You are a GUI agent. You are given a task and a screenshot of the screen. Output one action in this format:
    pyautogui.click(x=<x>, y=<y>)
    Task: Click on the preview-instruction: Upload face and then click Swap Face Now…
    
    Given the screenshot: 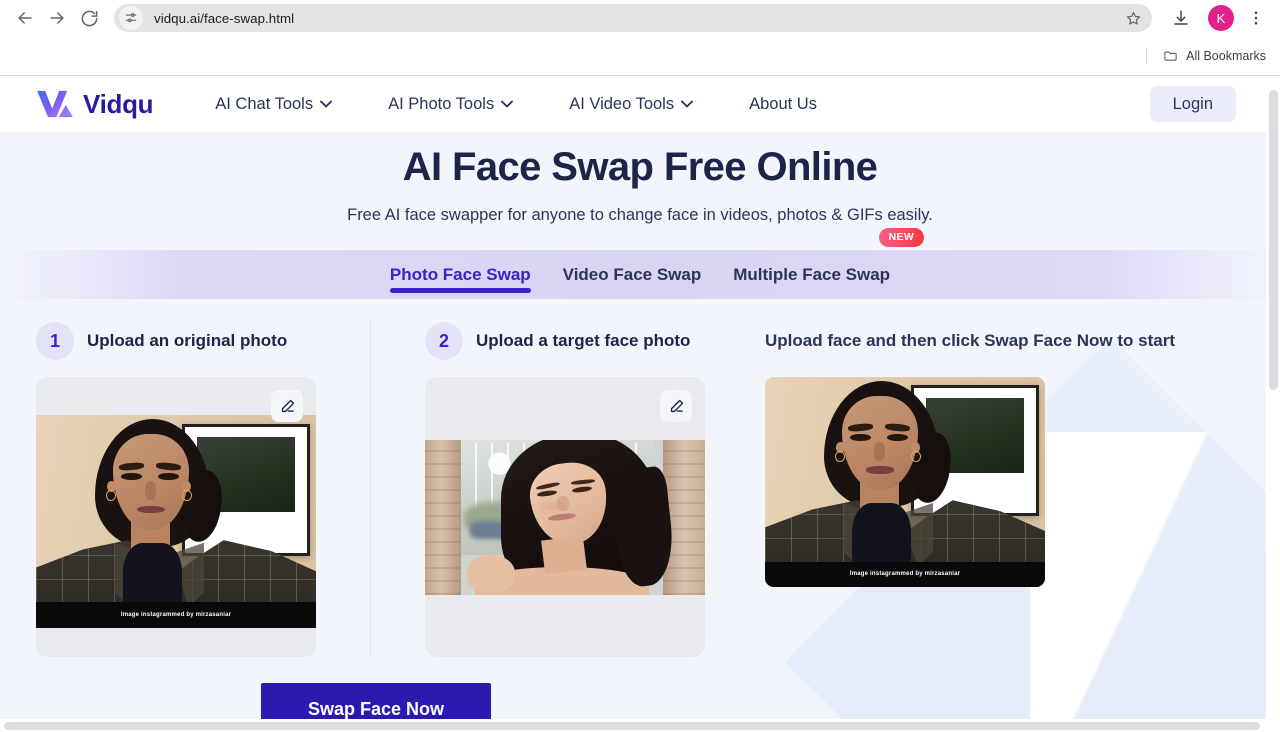 What is the action you would take?
    pyautogui.click(x=970, y=340)
    